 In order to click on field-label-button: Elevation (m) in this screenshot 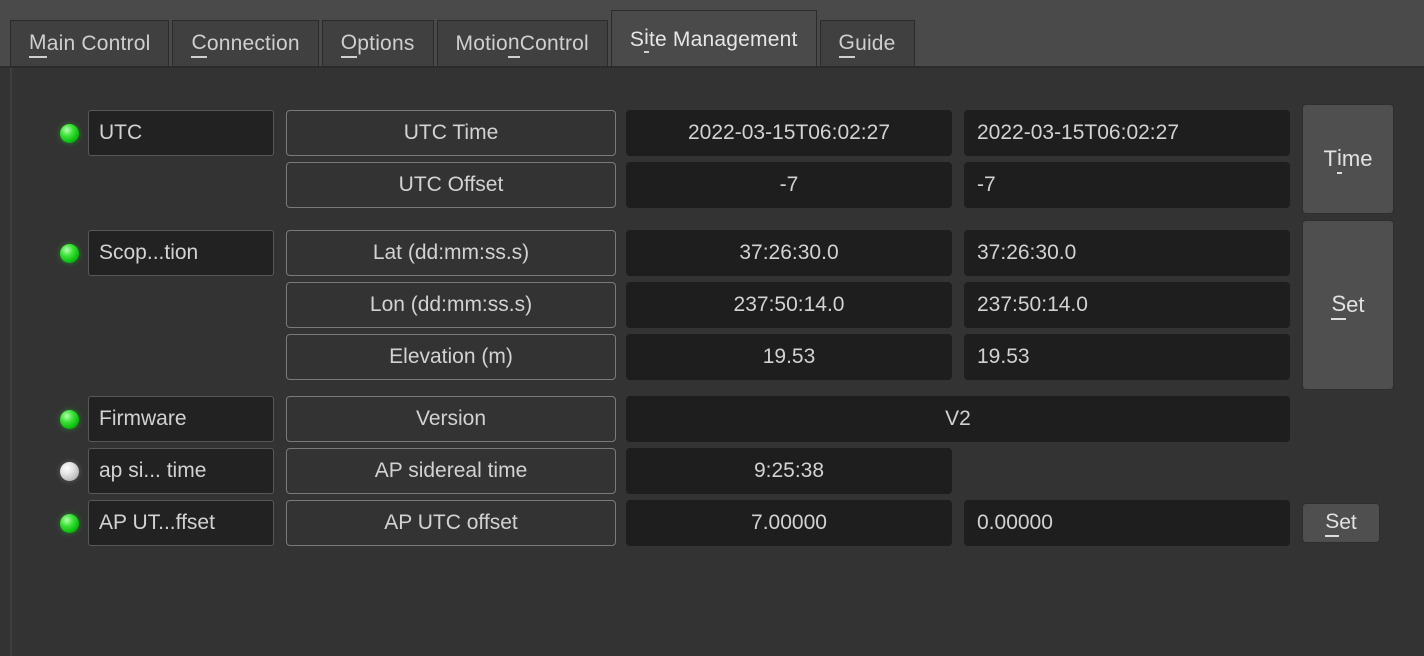, I will do `click(451, 357)`.